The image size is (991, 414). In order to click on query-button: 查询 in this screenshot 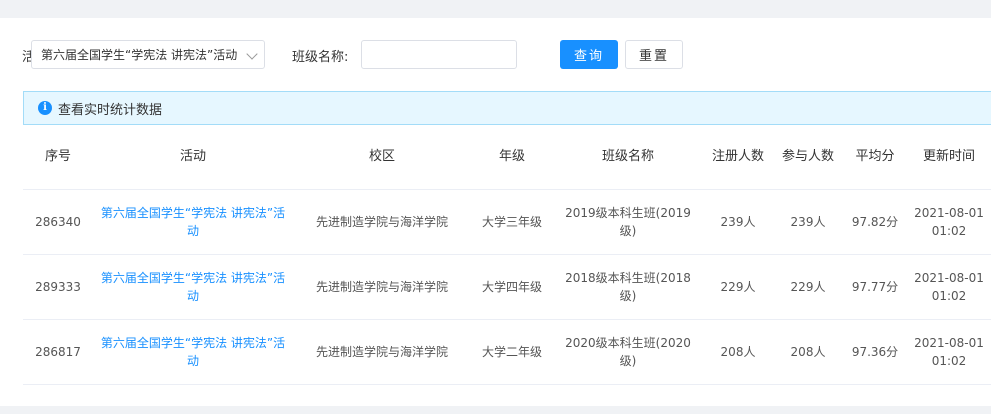, I will do `click(589, 54)`.